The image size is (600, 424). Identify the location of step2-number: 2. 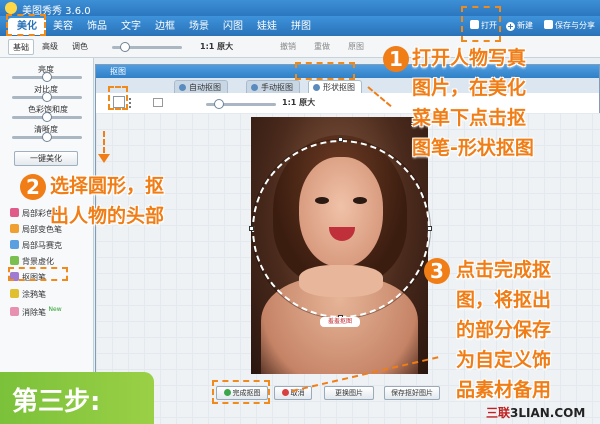
(33, 187).